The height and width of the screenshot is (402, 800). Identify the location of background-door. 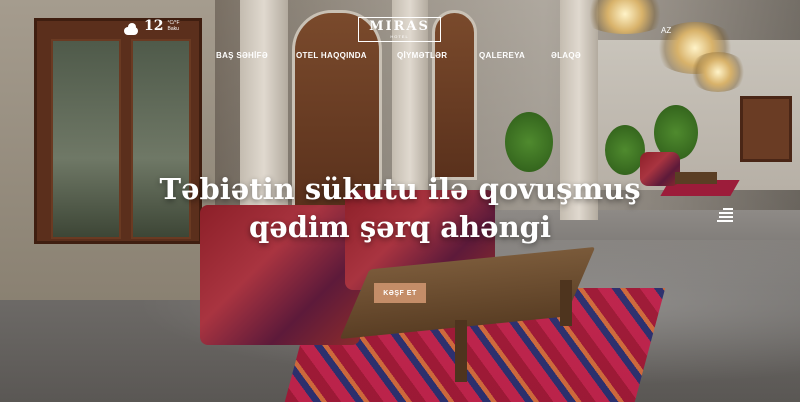
(766, 129).